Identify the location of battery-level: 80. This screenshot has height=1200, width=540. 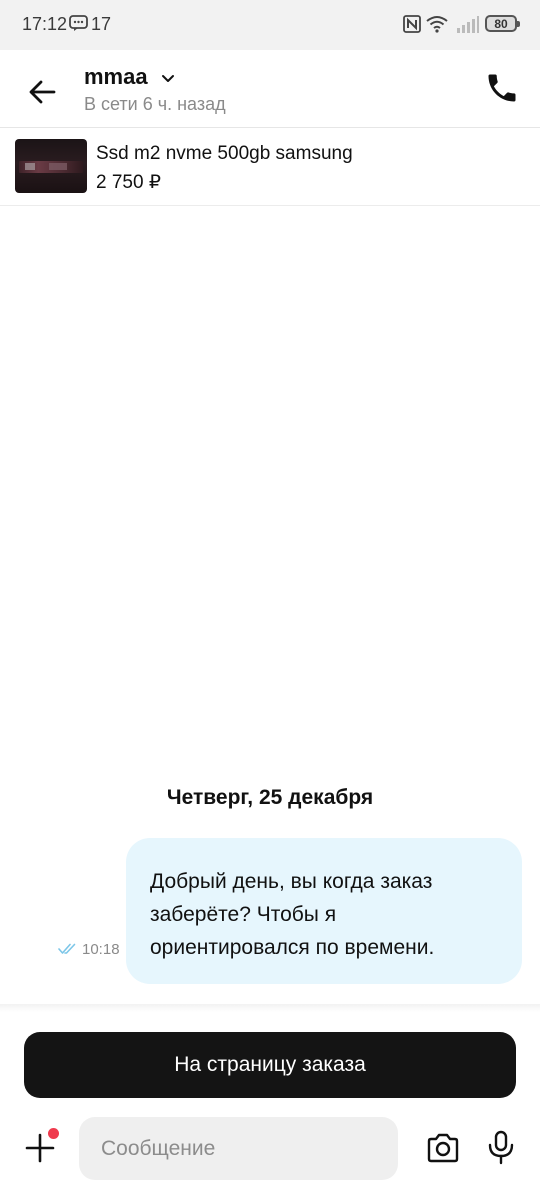
(501, 23).